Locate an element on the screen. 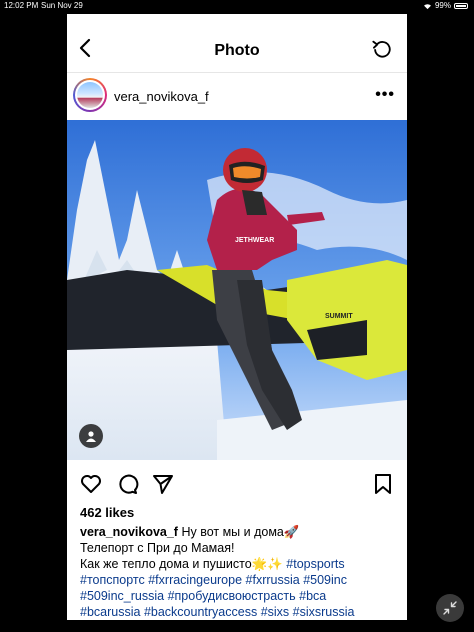  hashtag: #sixs is located at coordinates (275, 612).